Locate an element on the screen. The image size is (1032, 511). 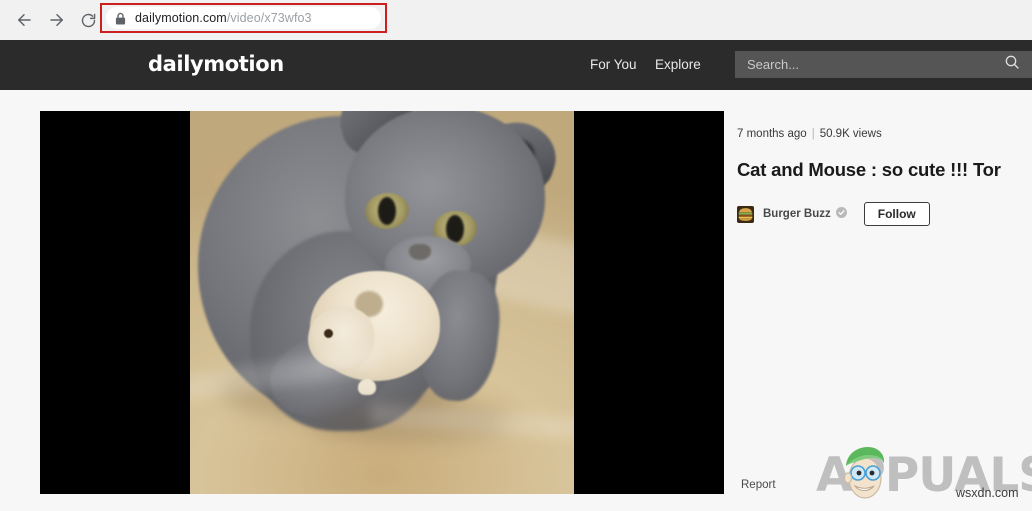
arrow-left-icon is located at coordinates (24, 20).